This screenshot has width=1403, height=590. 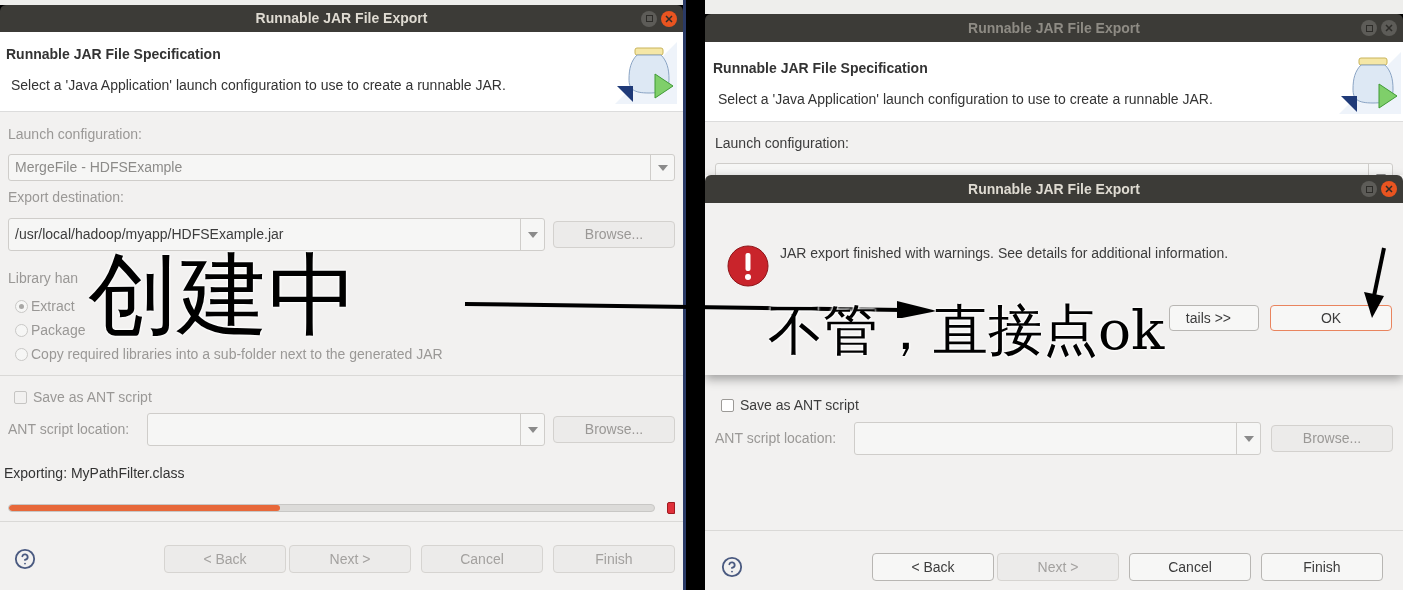 What do you see at coordinates (149, 234) in the screenshot?
I see `combo-value: /usr/local/hadoop/myapp/HDFSExample.jar` at bounding box center [149, 234].